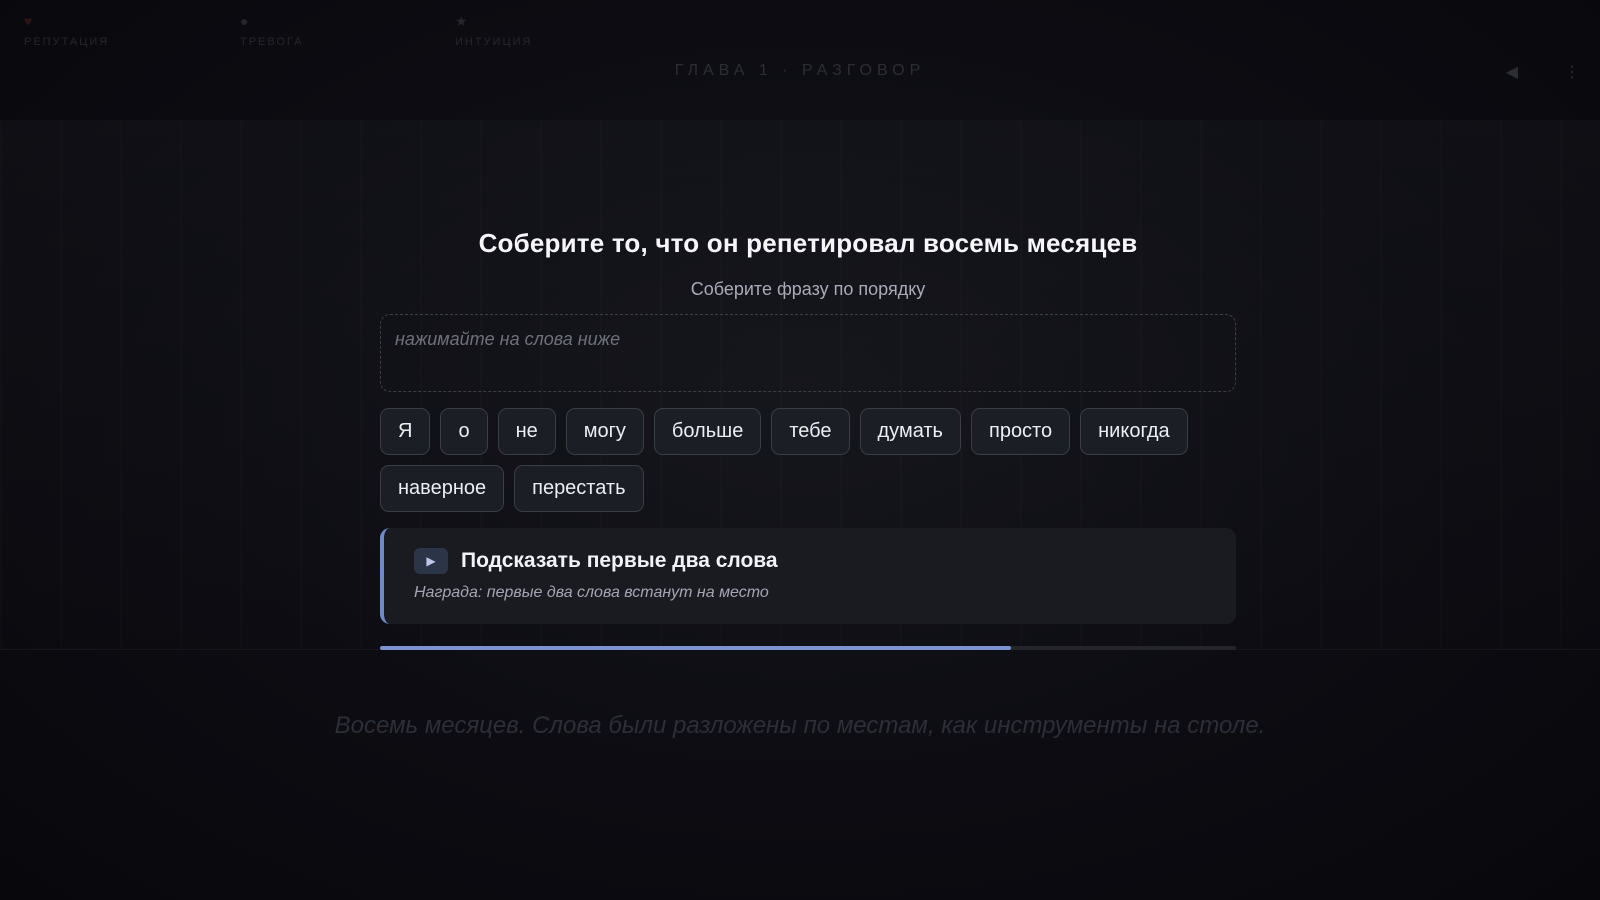 Image resolution: width=1600 pixels, height=900 pixels. Describe the element at coordinates (28, 21) in the screenshot. I see `heart-icon: ♥` at that location.